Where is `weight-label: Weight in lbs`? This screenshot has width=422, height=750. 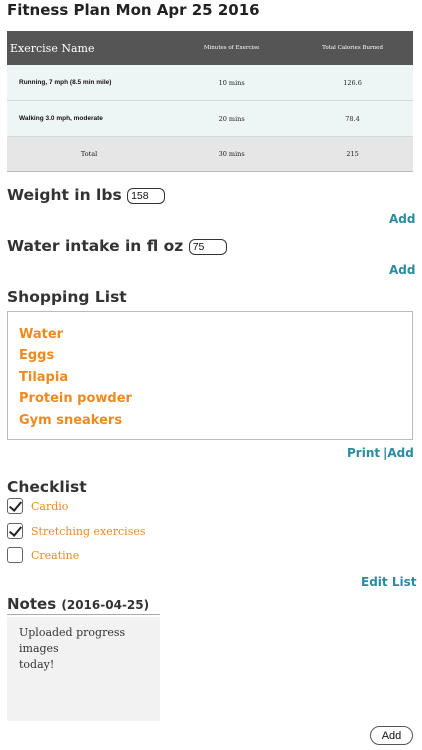
weight-label: Weight in lbs is located at coordinates (64, 195).